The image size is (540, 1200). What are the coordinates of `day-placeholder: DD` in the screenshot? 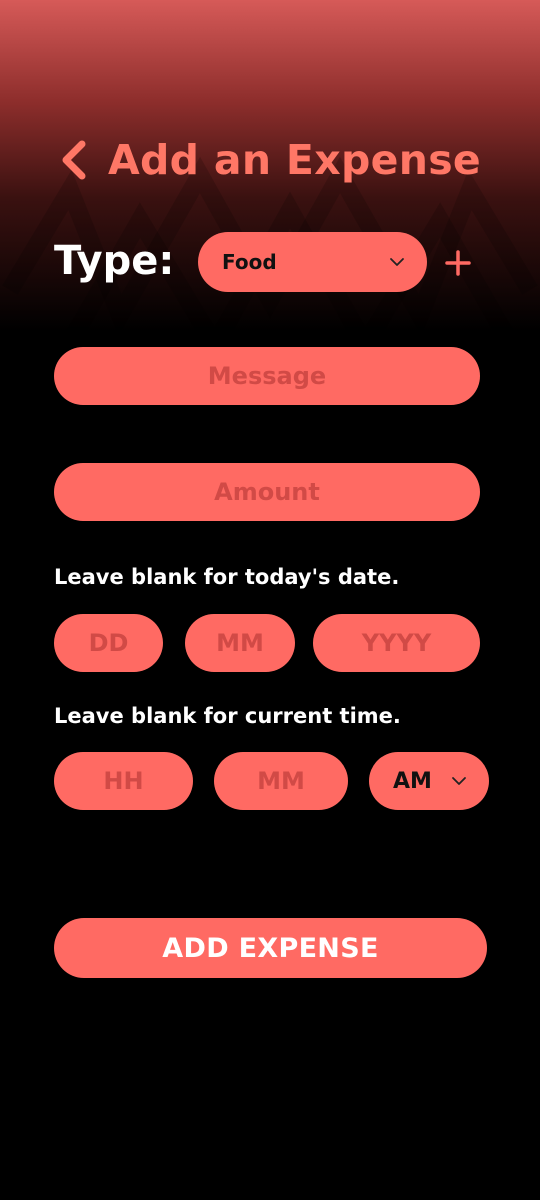 It's located at (108, 643).